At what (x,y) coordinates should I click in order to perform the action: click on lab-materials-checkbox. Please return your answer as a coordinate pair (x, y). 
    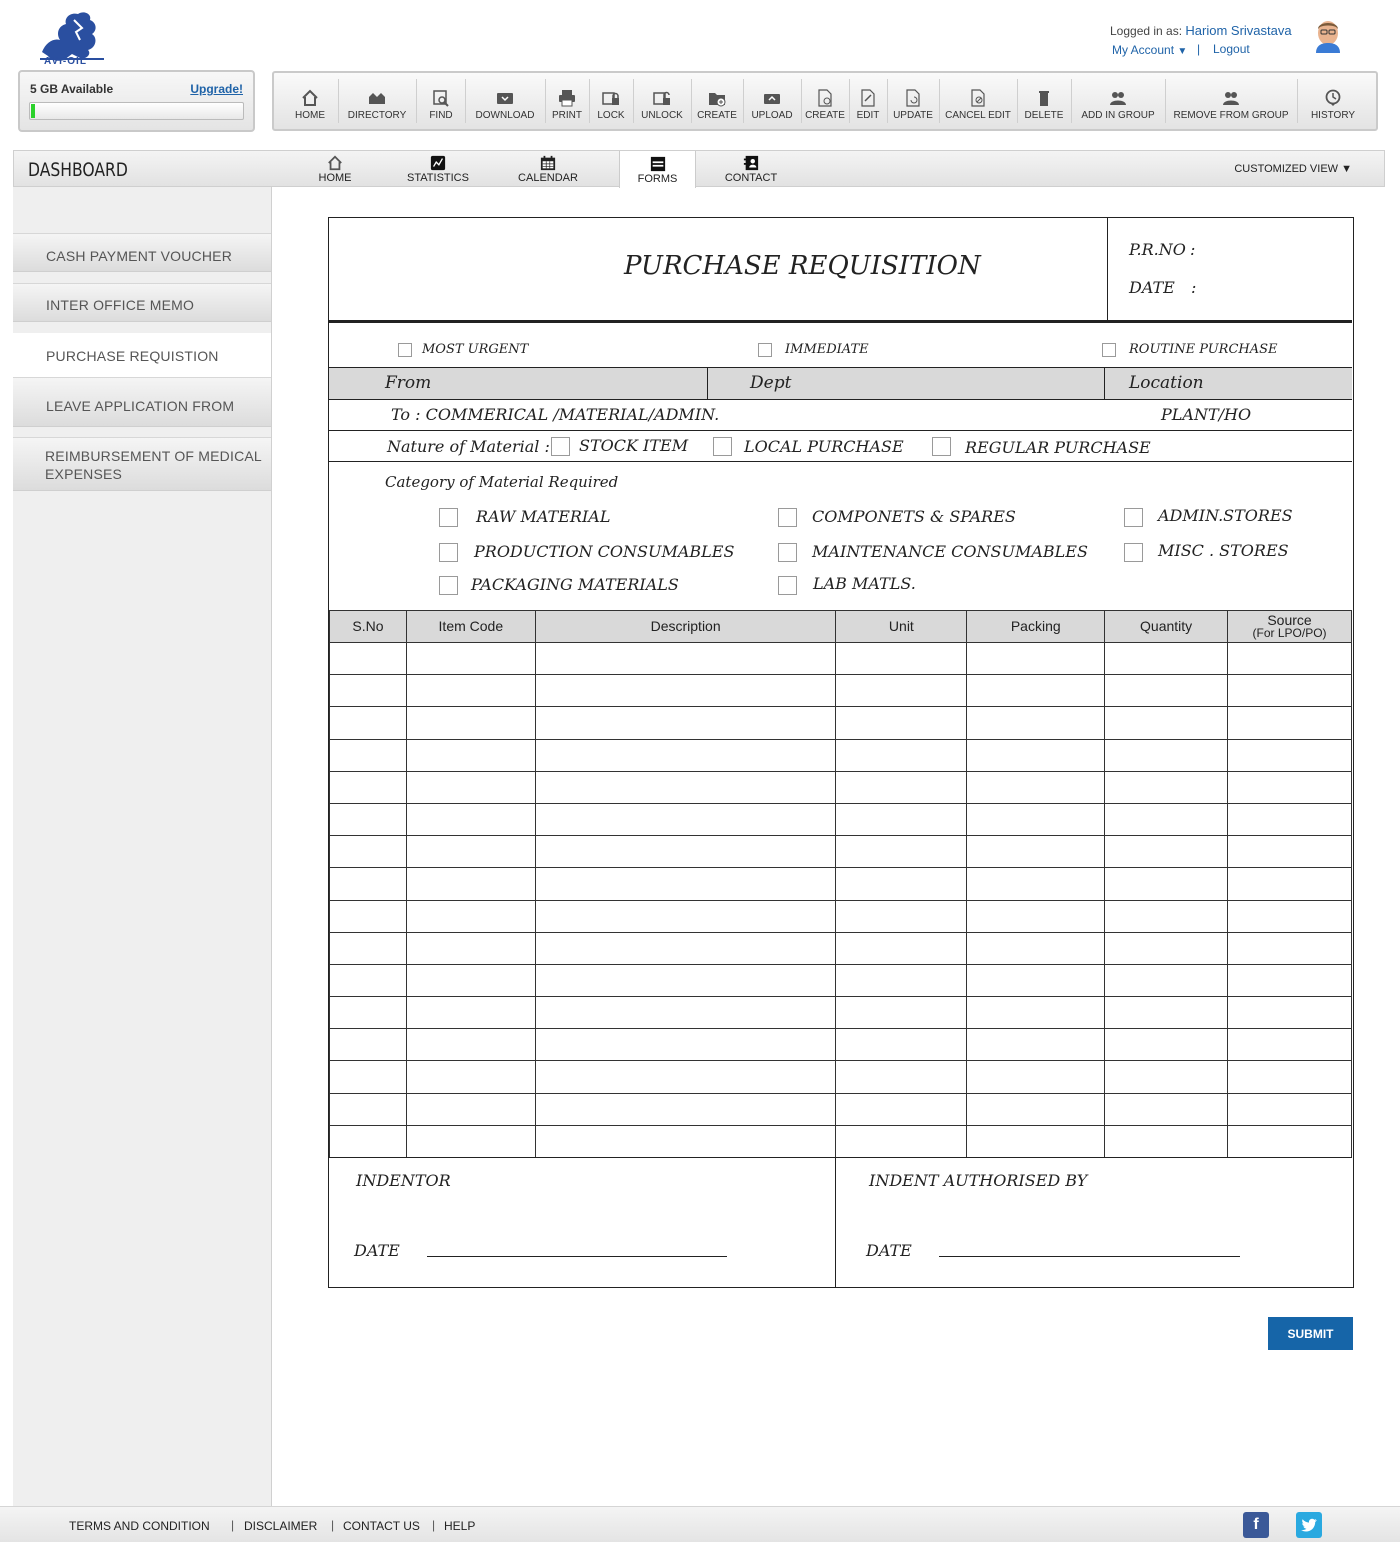
    Looking at the image, I should click on (787, 585).